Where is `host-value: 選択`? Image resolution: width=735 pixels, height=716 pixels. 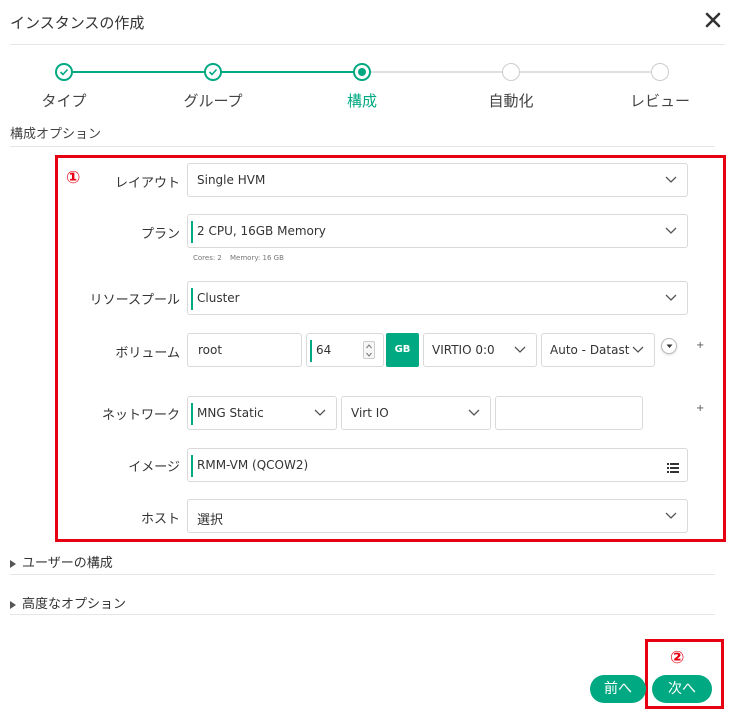
host-value: 選択 is located at coordinates (210, 520).